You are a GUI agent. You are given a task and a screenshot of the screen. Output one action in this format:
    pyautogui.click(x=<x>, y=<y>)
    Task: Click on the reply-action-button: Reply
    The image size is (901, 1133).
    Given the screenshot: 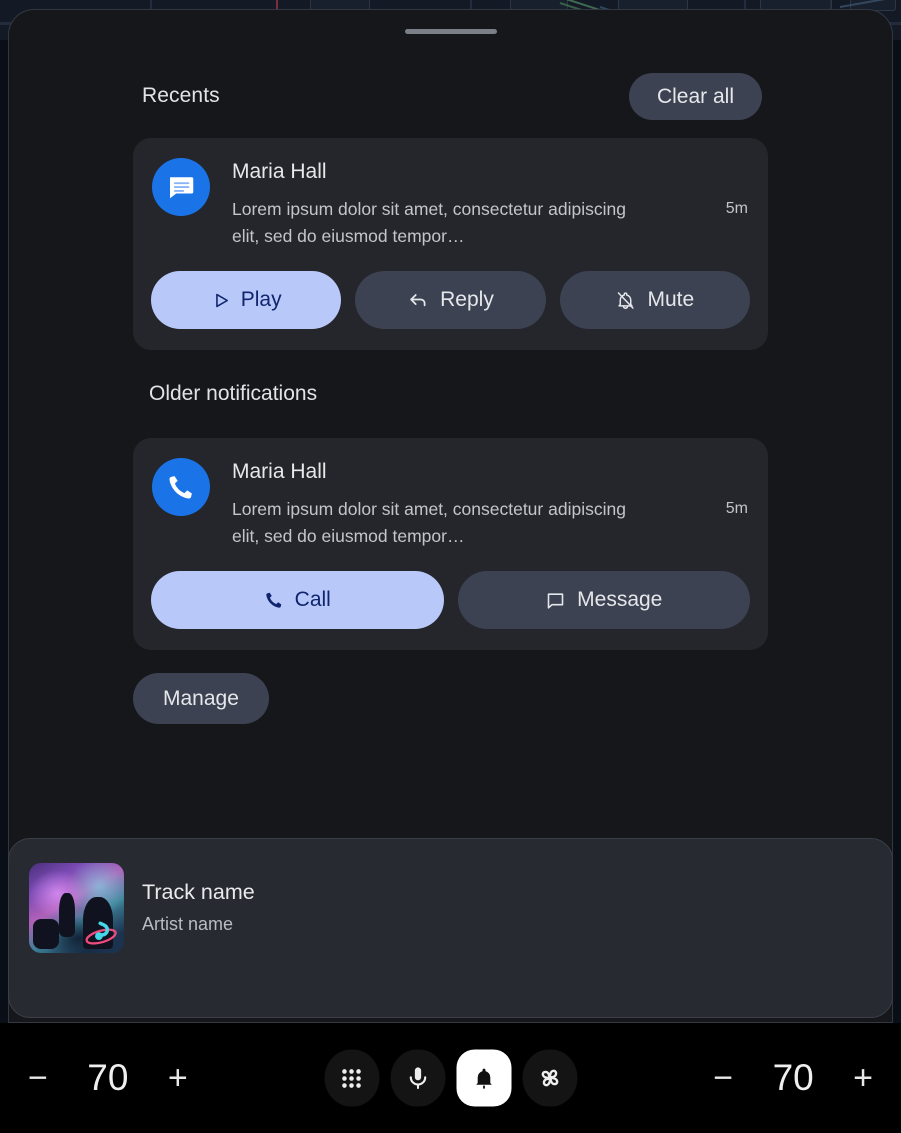 What is the action you would take?
    pyautogui.click(x=450, y=300)
    